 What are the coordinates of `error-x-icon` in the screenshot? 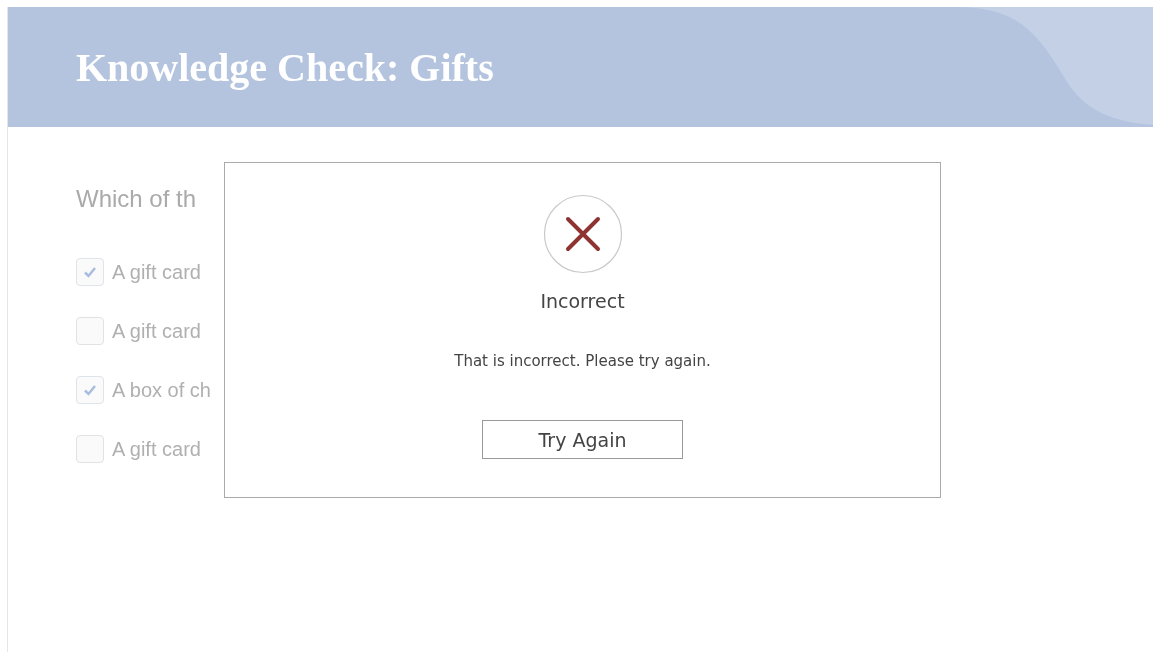 It's located at (582, 234).